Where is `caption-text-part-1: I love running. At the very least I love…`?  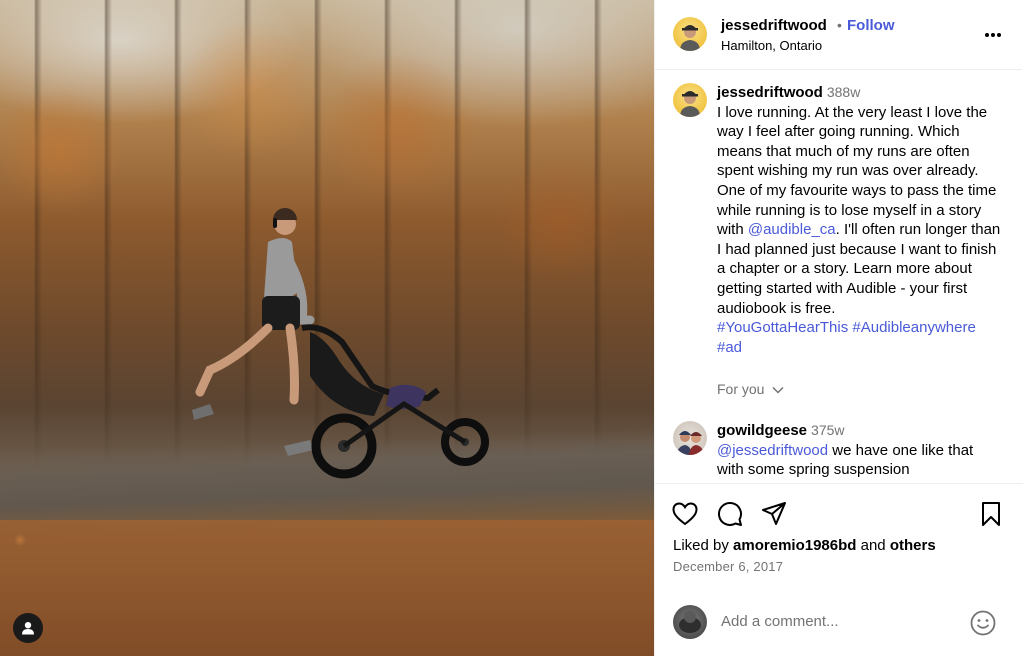 caption-text-part-1: I love running. At the very least I love… is located at coordinates (857, 171).